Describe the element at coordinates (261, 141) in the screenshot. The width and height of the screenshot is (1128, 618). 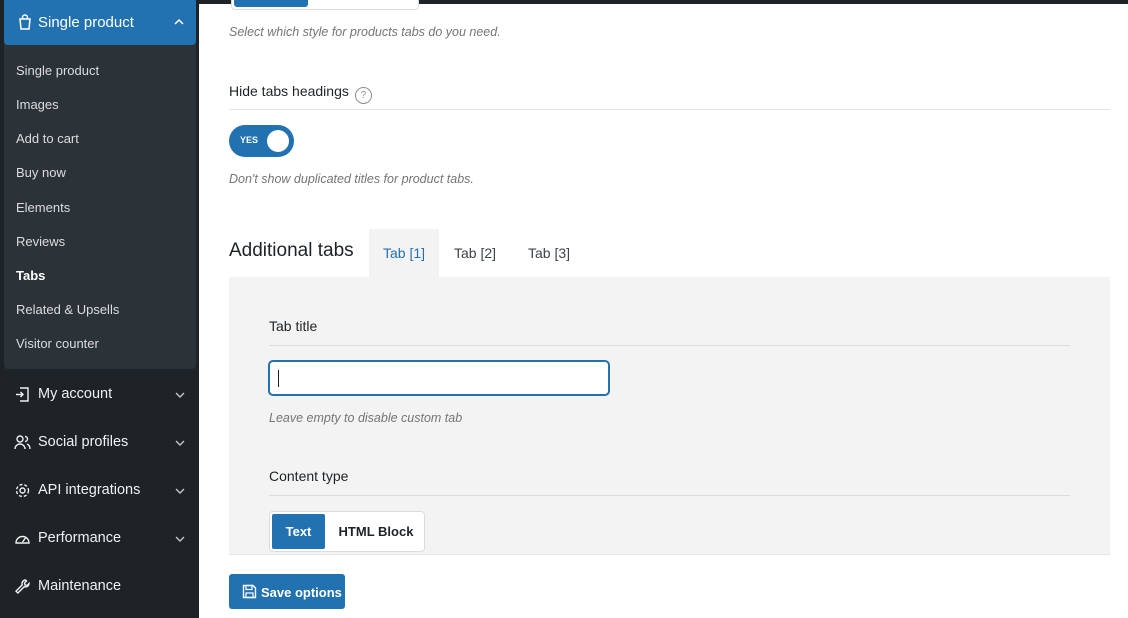
I see `hide-tabs-headings-toggle: YES` at that location.